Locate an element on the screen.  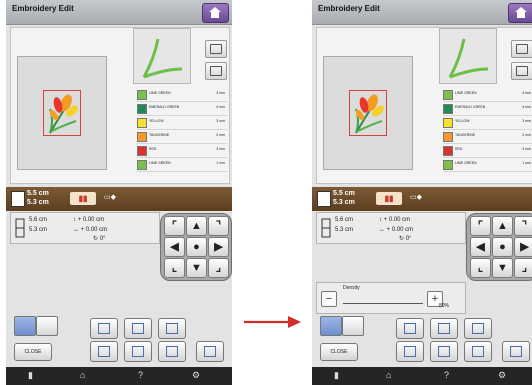
thread-thumbnail is located at coordinates (162, 56).